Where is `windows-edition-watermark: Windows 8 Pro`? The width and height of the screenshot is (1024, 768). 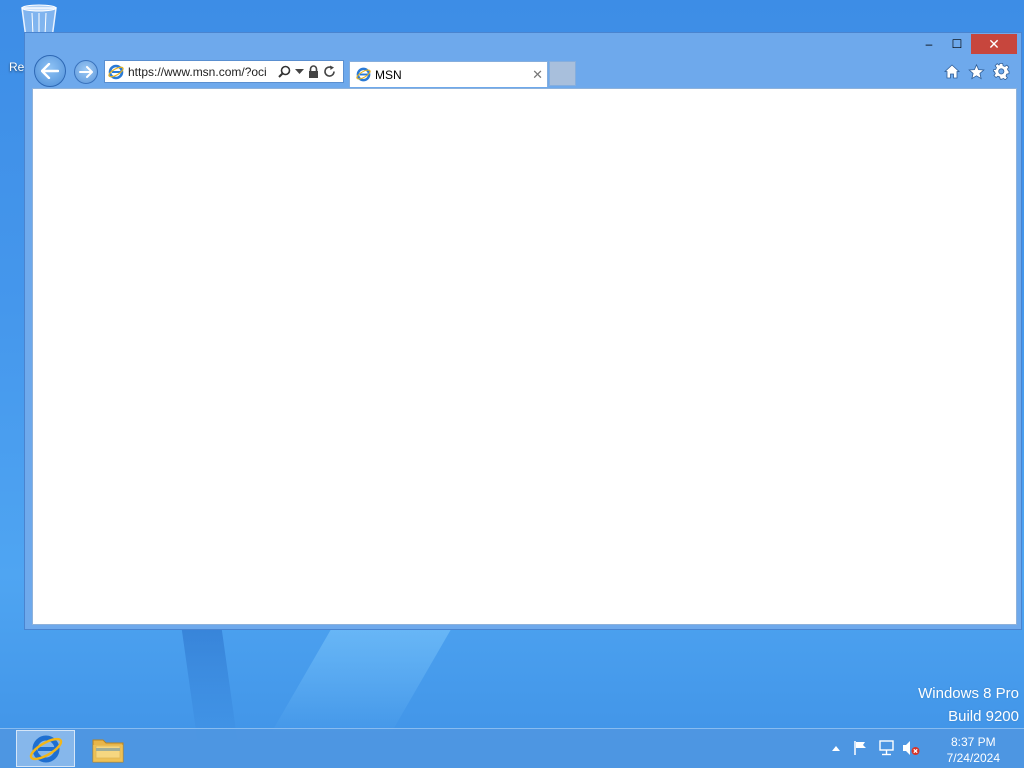
windows-edition-watermark: Windows 8 Pro is located at coordinates (968, 693).